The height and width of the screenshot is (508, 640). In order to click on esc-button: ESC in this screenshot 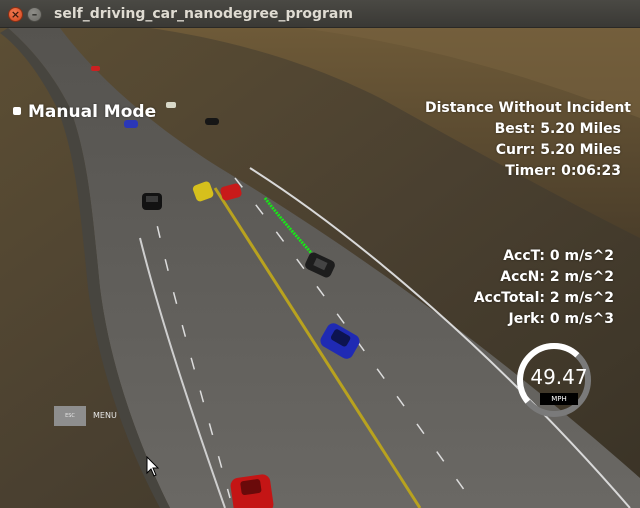, I will do `click(70, 416)`.